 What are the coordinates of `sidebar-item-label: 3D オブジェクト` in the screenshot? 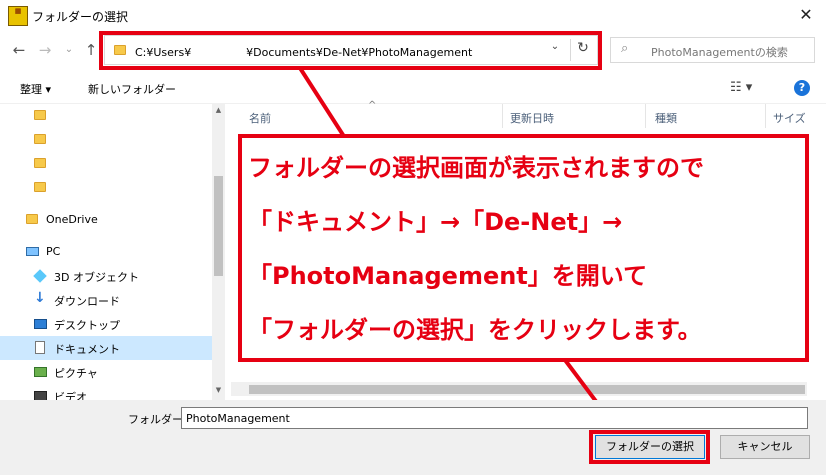 It's located at (96, 277).